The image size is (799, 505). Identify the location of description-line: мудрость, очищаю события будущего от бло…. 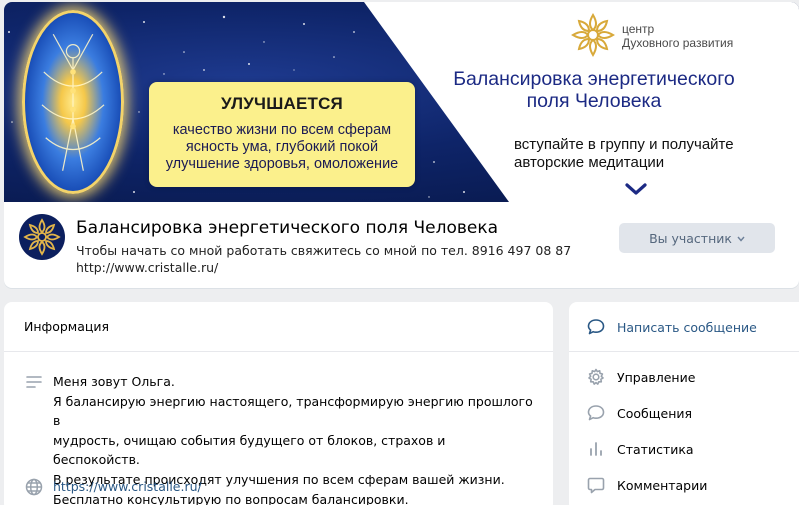
(249, 450).